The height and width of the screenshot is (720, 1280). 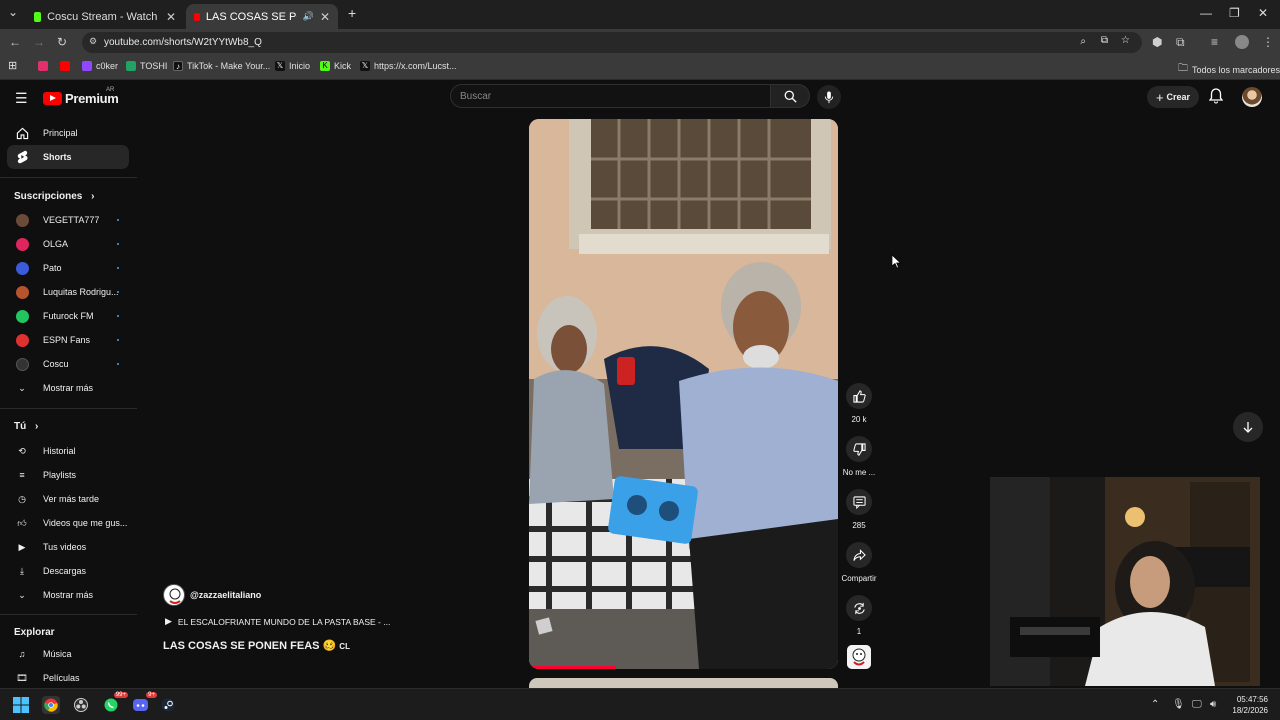 I want to click on back-icon: ←, so click(x=15, y=42).